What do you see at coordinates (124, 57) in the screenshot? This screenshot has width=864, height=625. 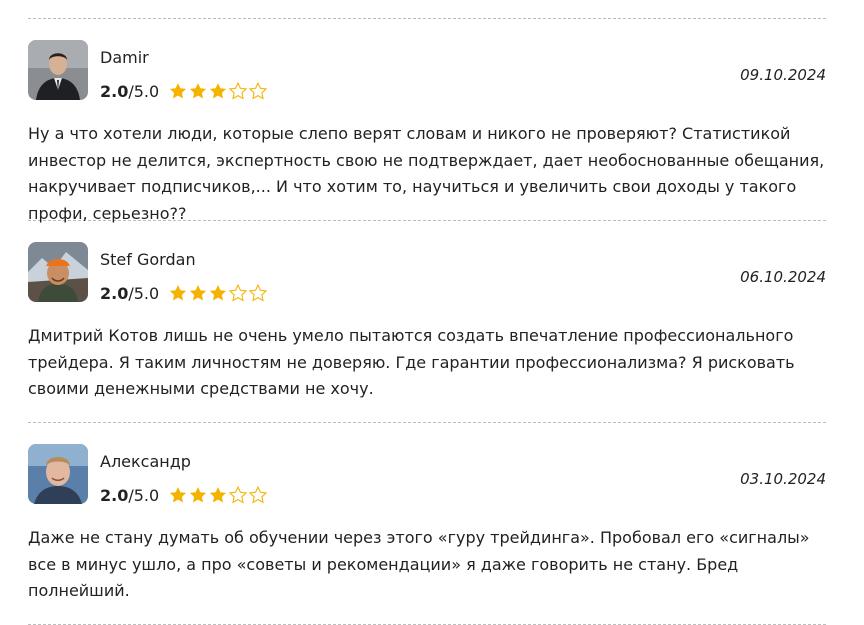 I see `review-author: Damir` at bounding box center [124, 57].